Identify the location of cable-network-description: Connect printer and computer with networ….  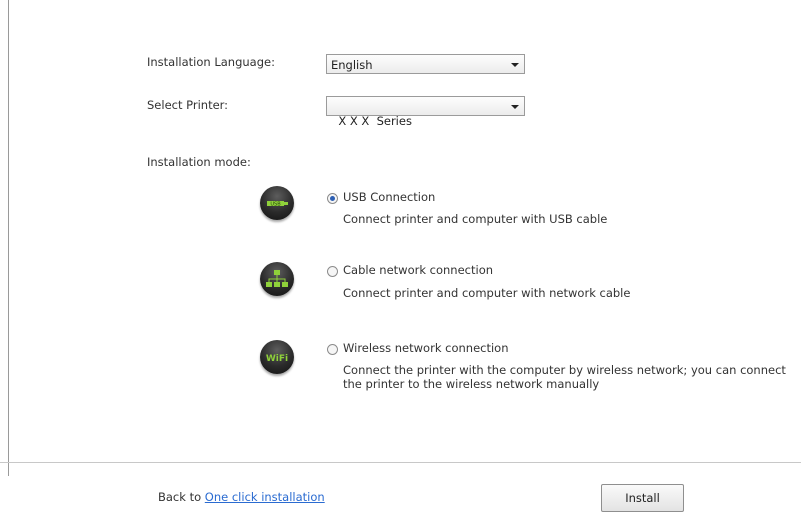
(487, 293).